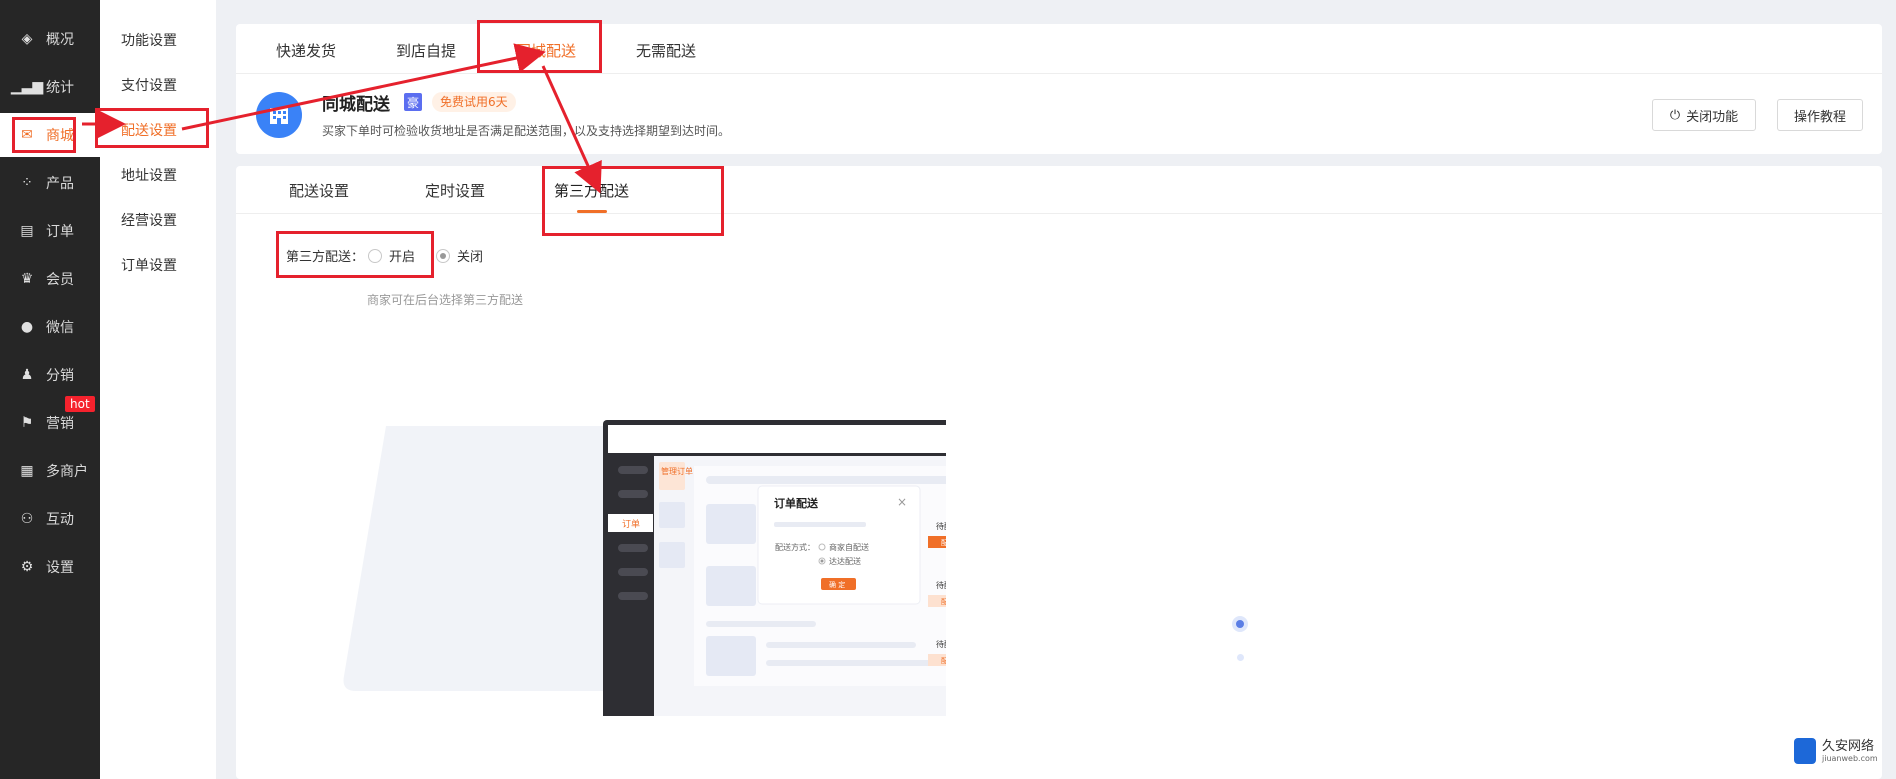 Image resolution: width=1896 pixels, height=779 pixels. I want to click on radio-off: 关闭, so click(459, 255).